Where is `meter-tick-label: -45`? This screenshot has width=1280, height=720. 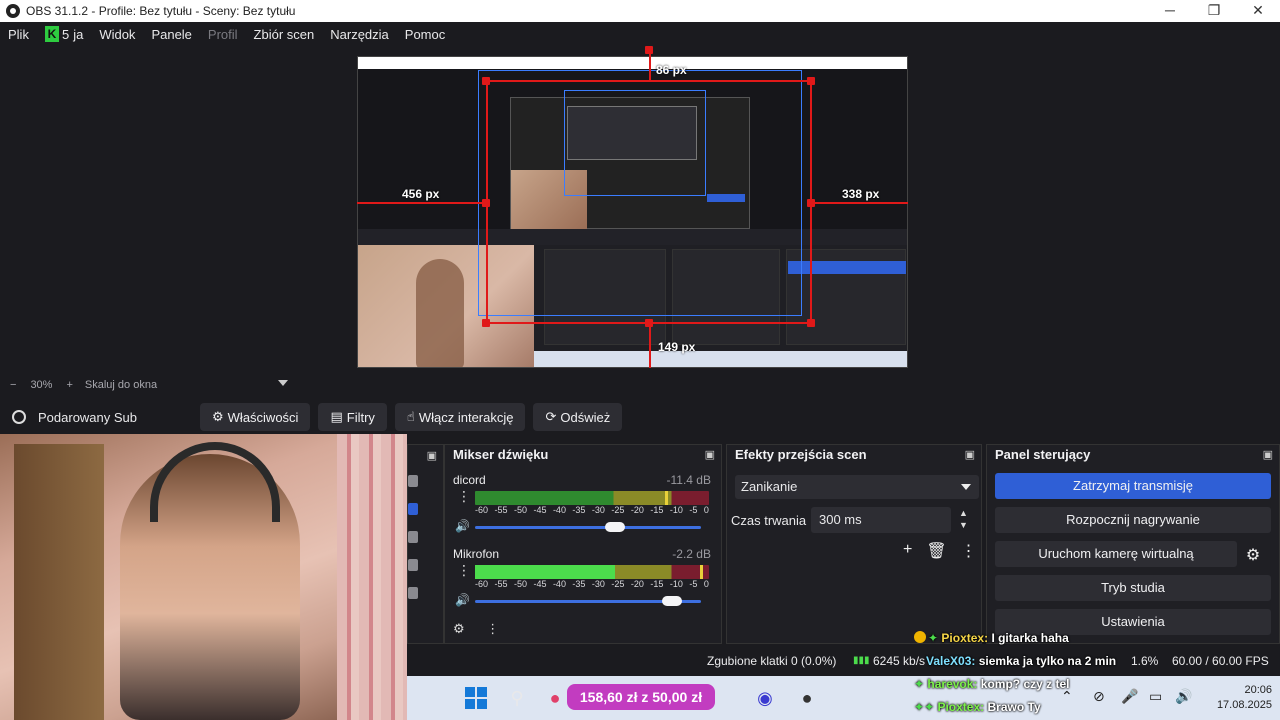
meter-tick-label: -45 is located at coordinates (540, 510).